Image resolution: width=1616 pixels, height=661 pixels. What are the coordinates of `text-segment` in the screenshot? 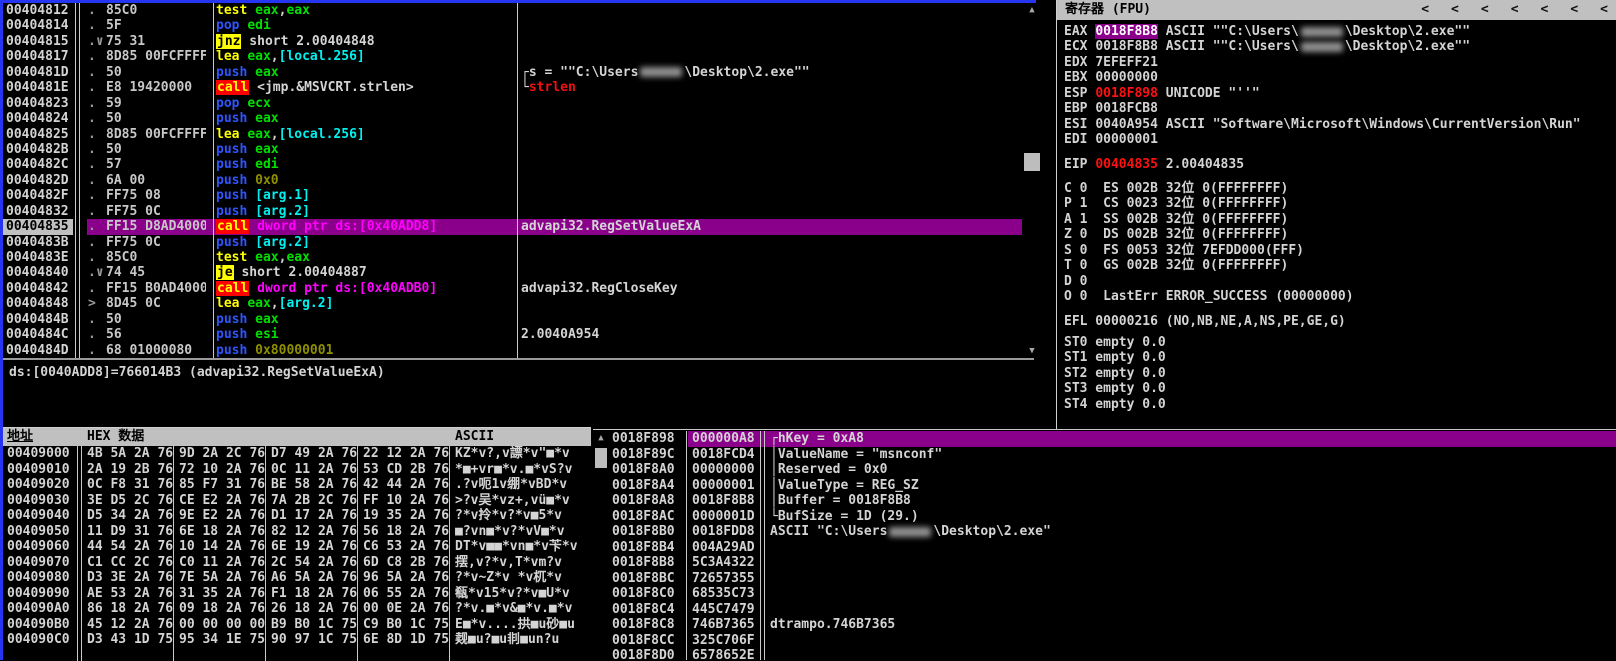 It's located at (251, 257).